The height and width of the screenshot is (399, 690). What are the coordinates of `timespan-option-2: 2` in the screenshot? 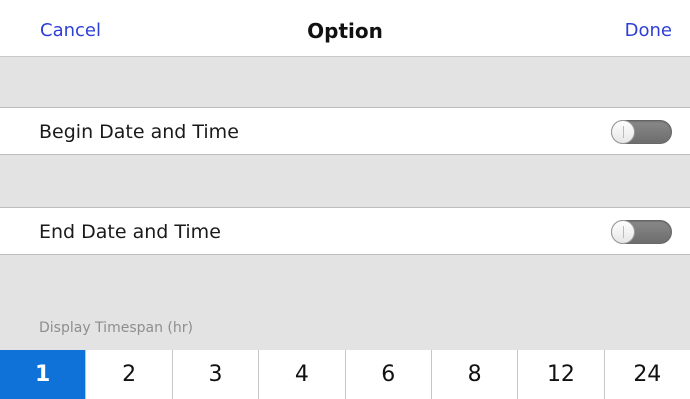 It's located at (128, 374).